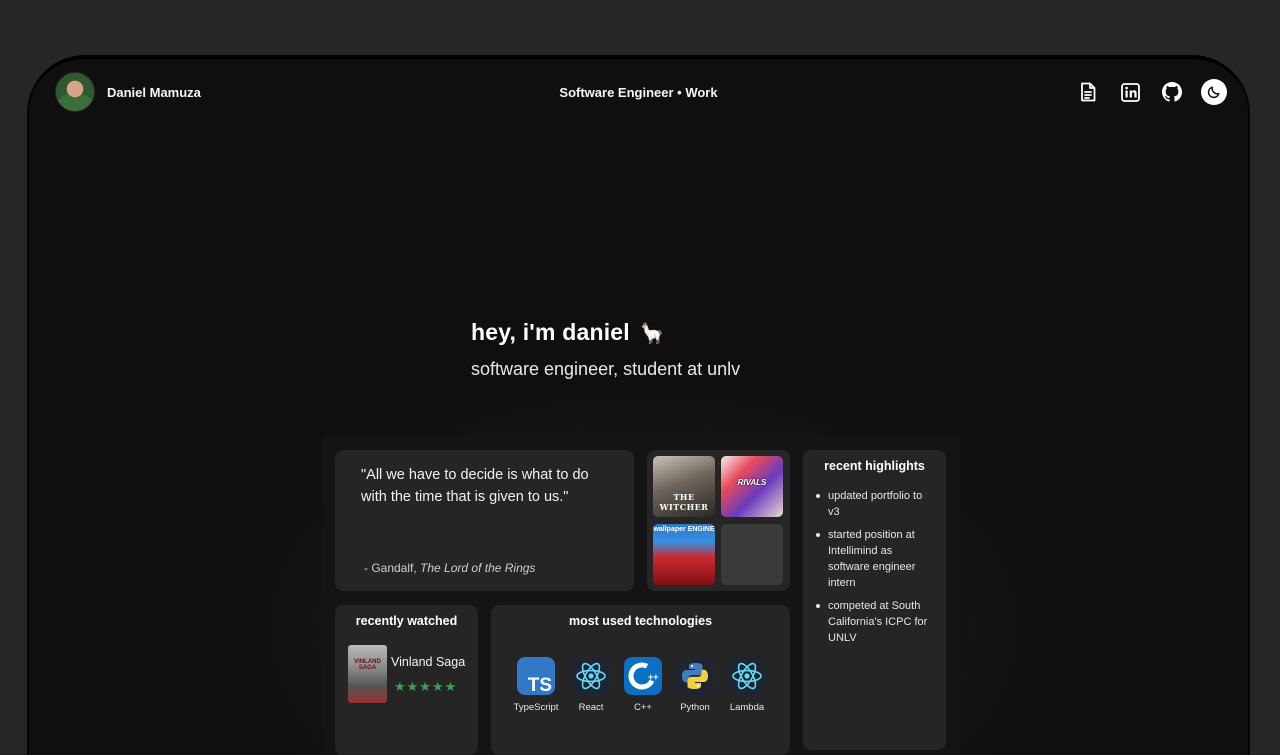 The image size is (1280, 755). I want to click on page-subtitle: Software Engineer • Work, so click(638, 92).